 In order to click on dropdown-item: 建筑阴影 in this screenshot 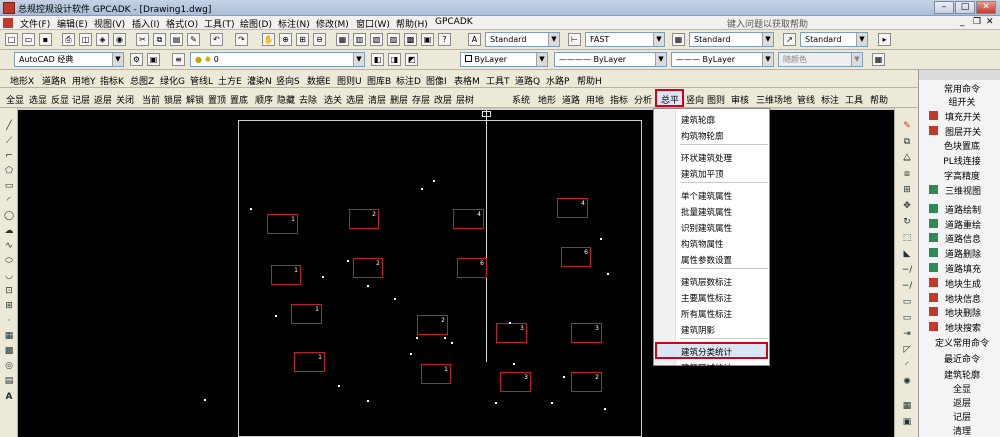, I will do `click(698, 330)`.